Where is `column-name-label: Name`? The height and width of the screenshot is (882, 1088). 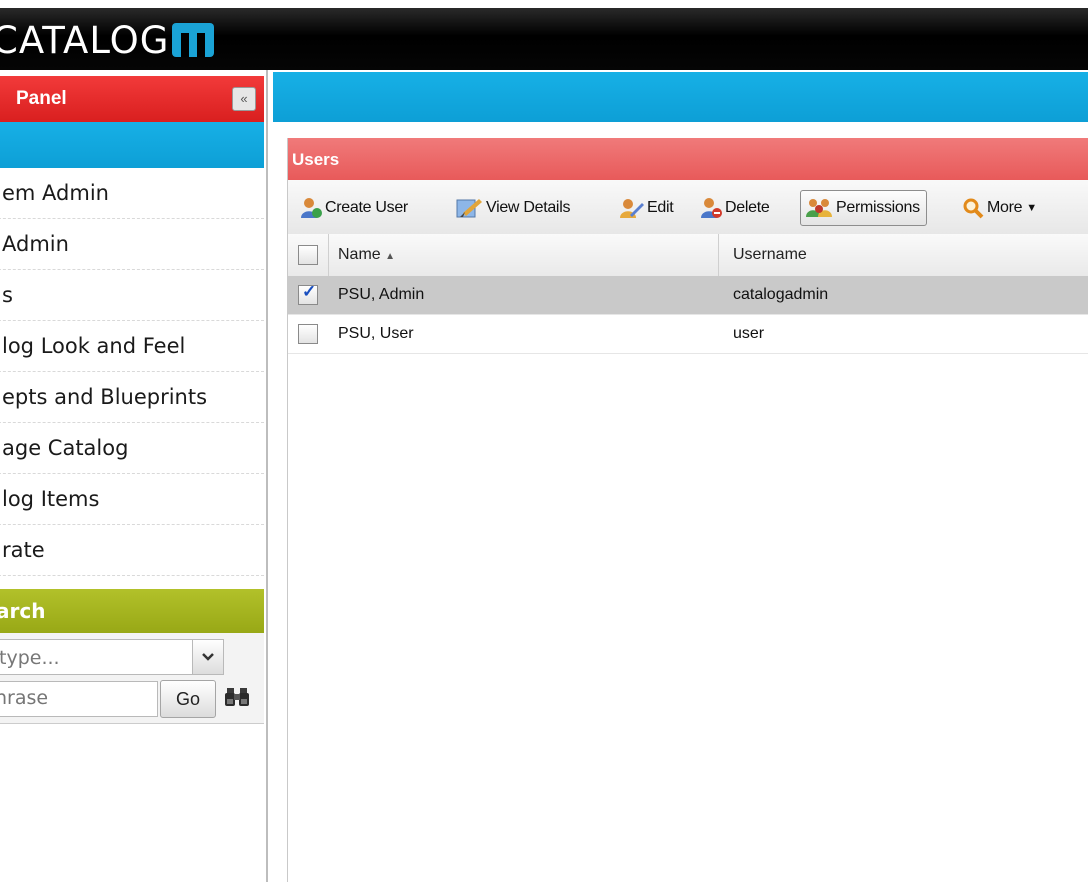 column-name-label: Name is located at coordinates (359, 254).